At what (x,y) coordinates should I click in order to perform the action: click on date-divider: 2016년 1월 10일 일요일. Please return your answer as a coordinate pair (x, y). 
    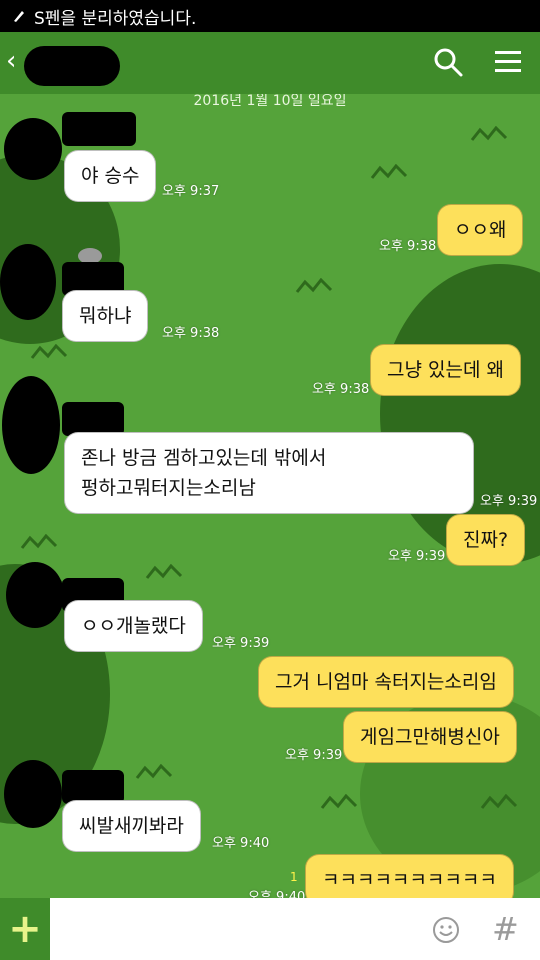
    Looking at the image, I should click on (270, 101).